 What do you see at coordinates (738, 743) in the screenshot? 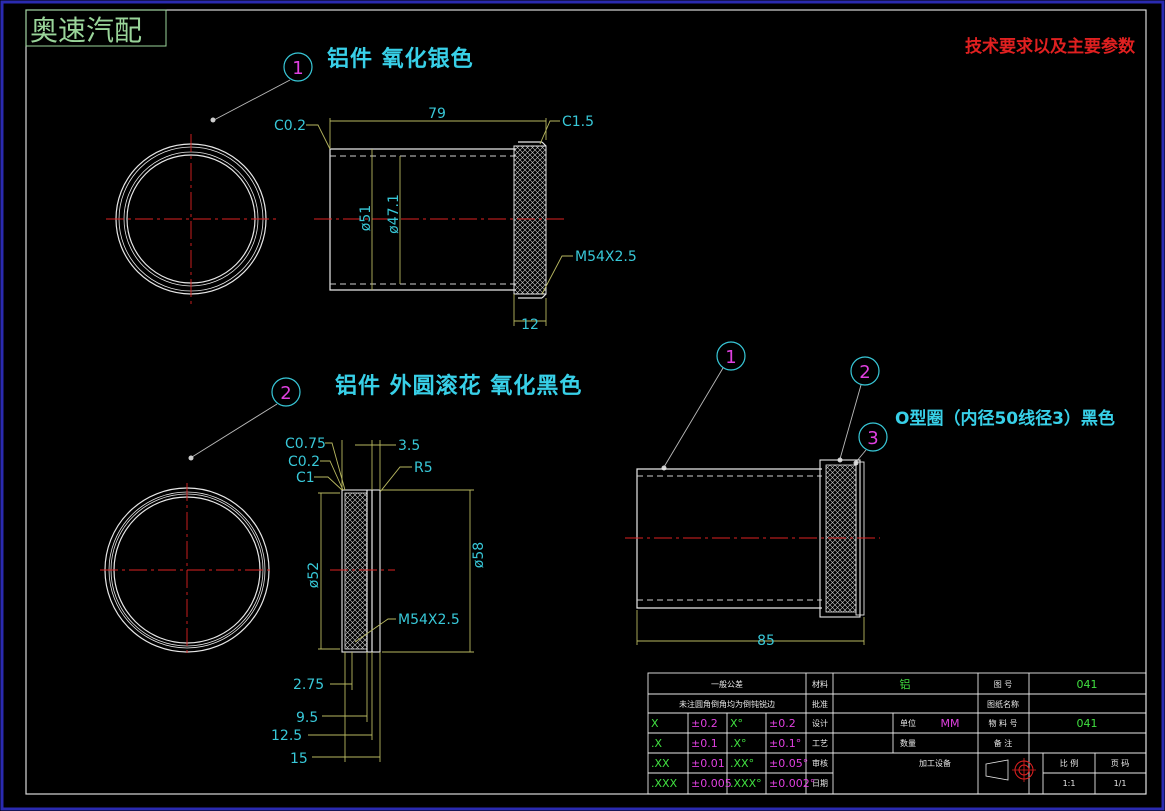
I see `svg-text: .X°` at bounding box center [738, 743].